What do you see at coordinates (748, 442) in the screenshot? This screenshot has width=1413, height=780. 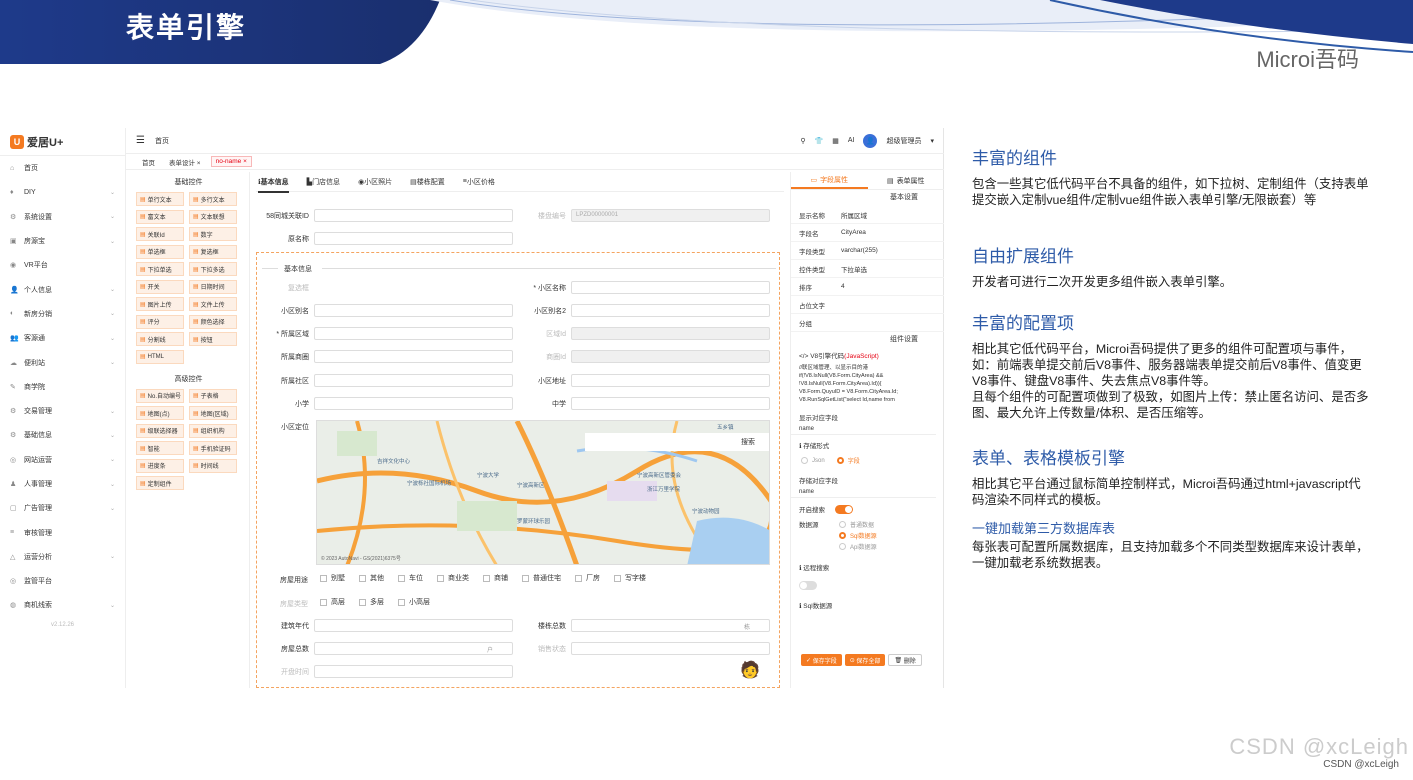 I see `map-search-button: 搜索` at bounding box center [748, 442].